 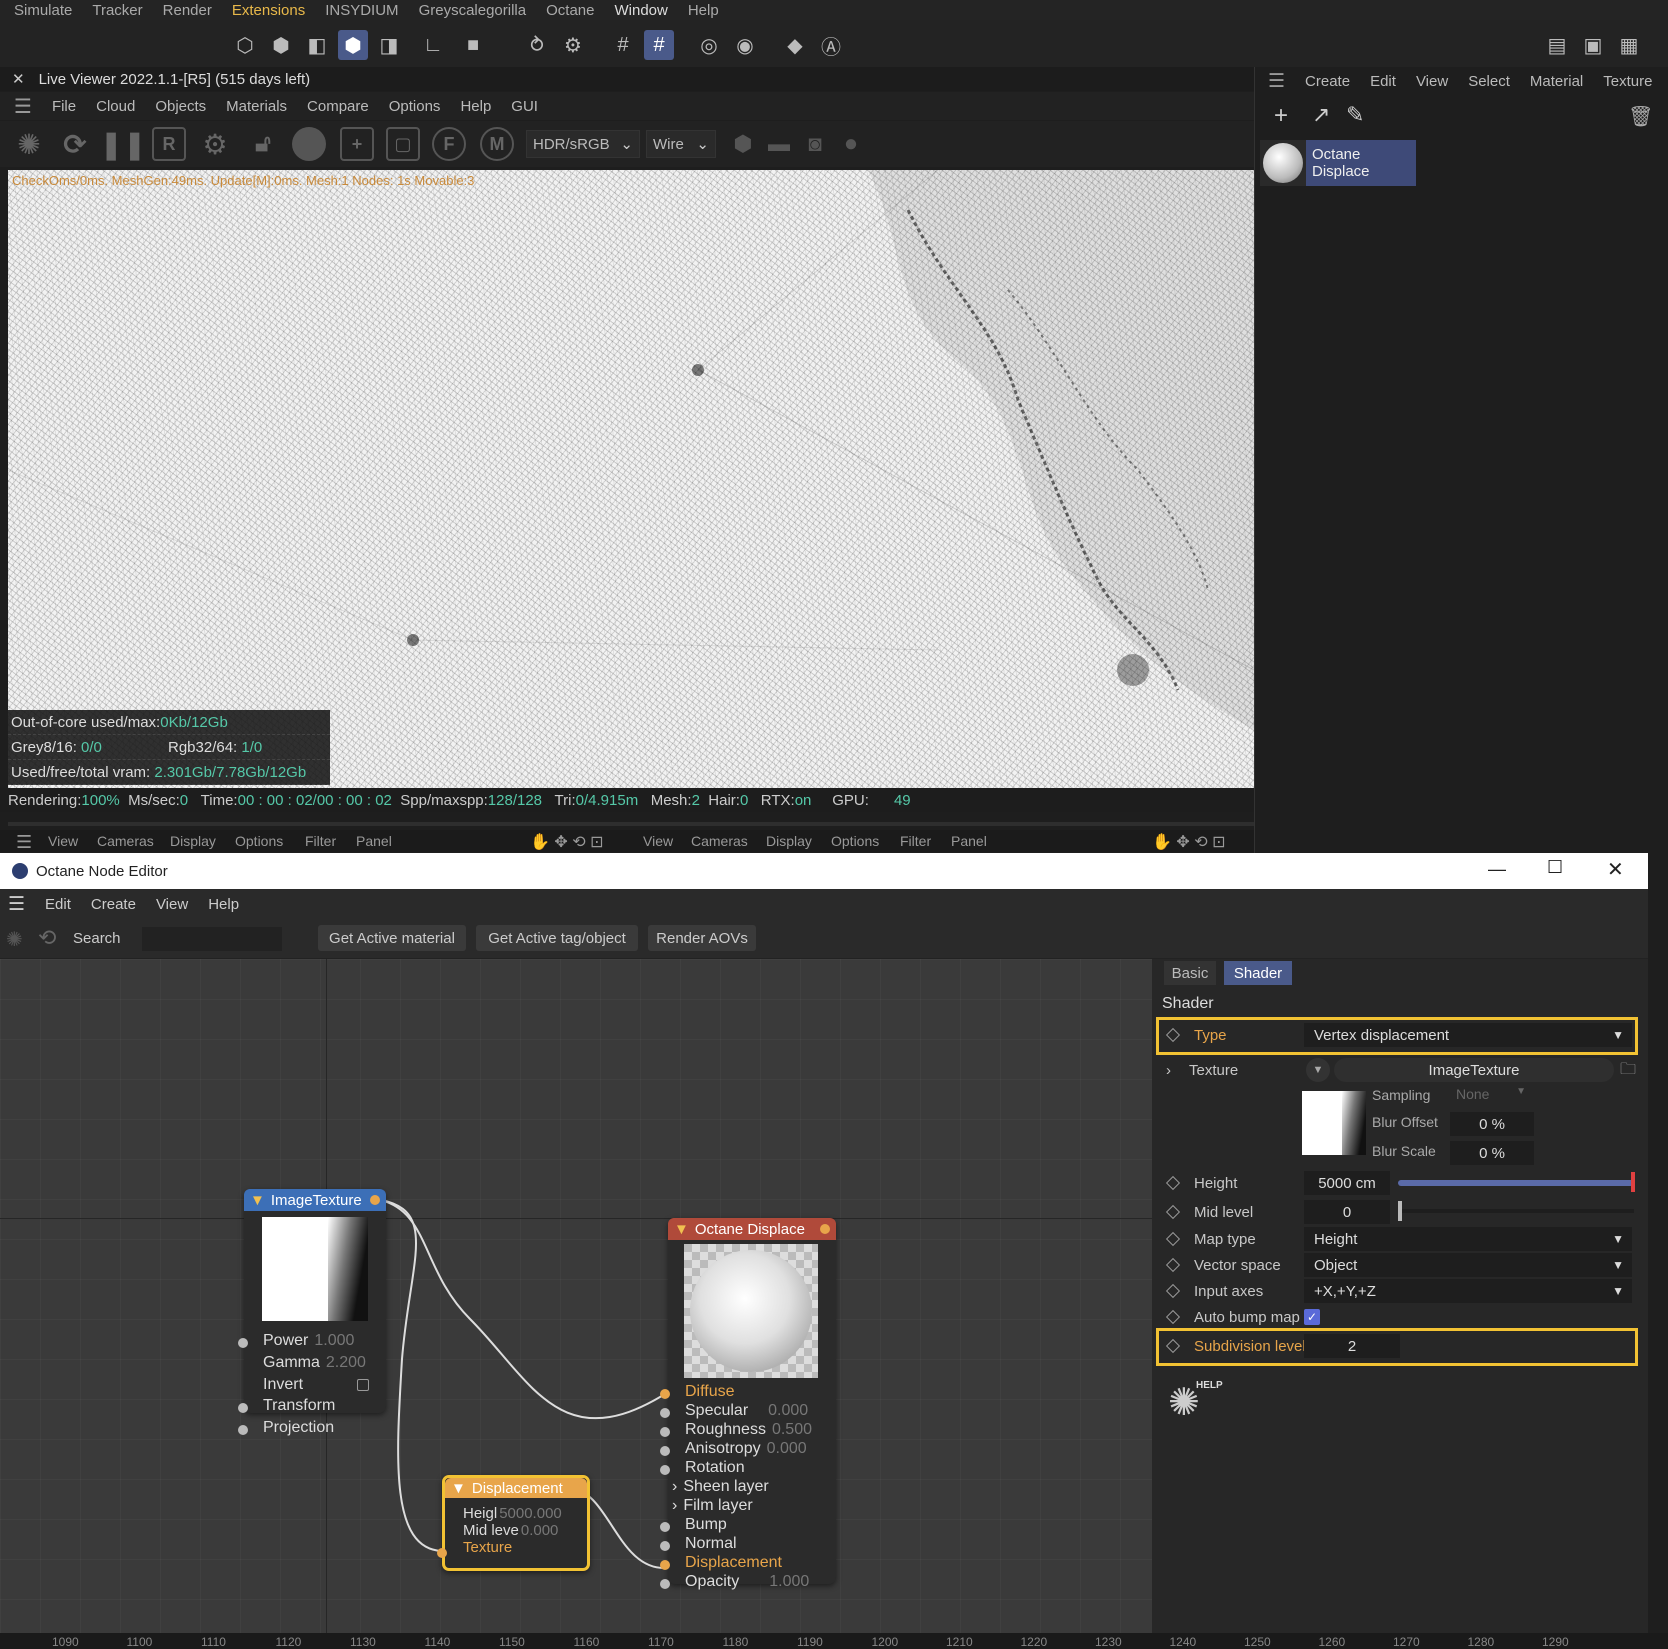 What do you see at coordinates (665, 1565) in the screenshot?
I see `displacement-pin` at bounding box center [665, 1565].